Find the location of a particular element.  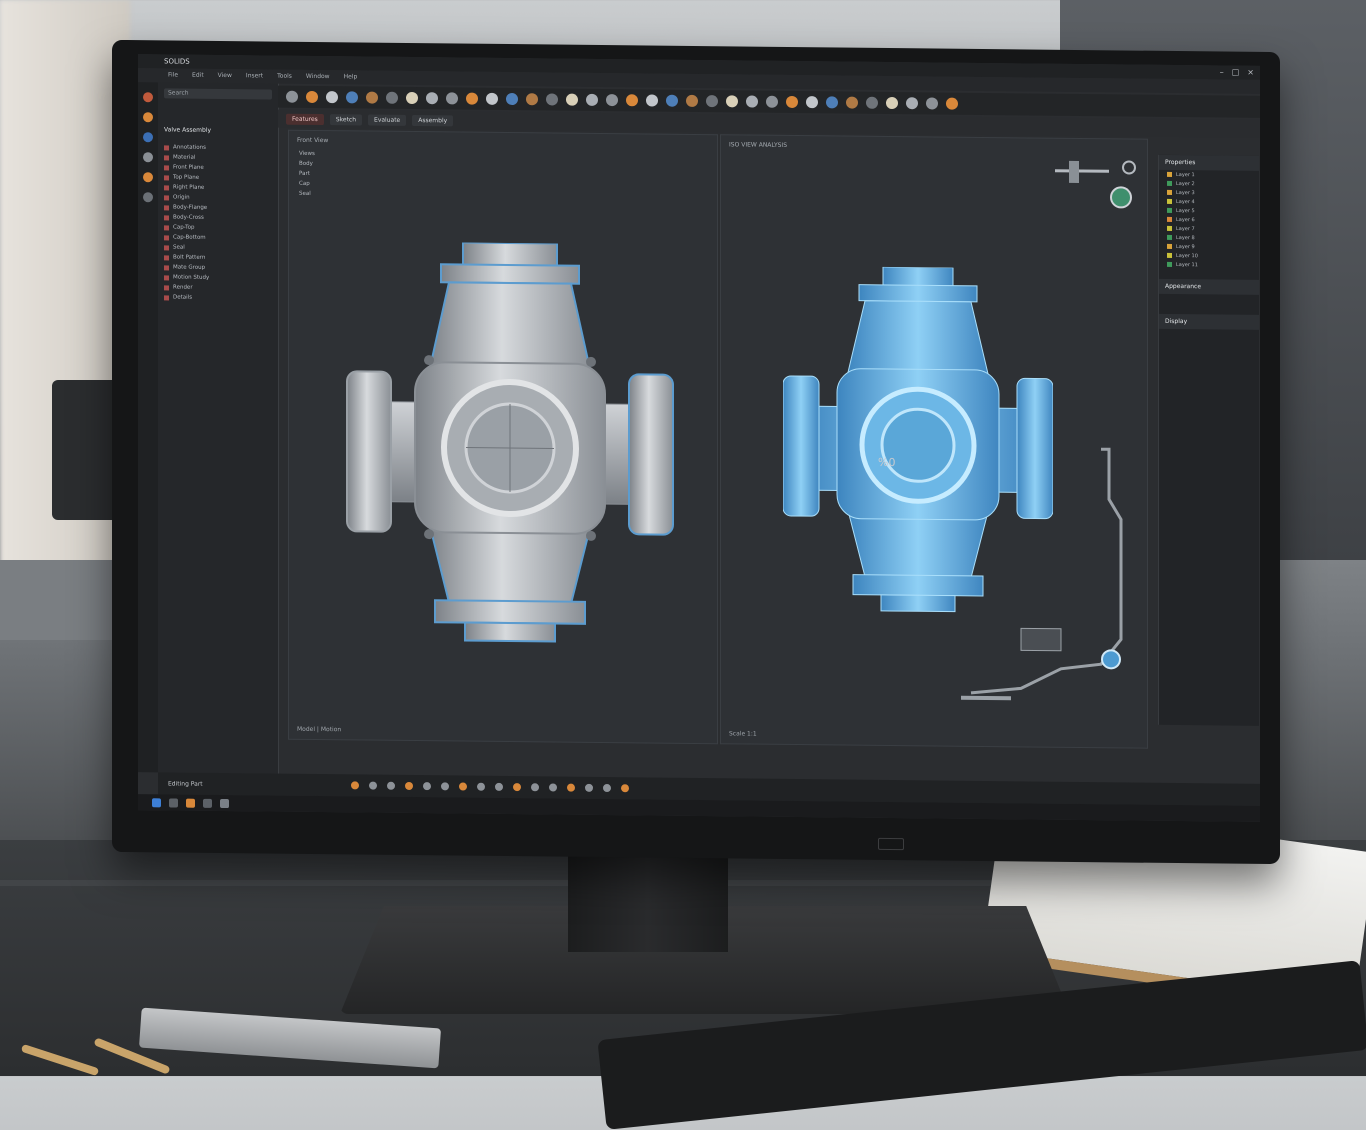

tree-item: Origin is located at coordinates (186, 197).